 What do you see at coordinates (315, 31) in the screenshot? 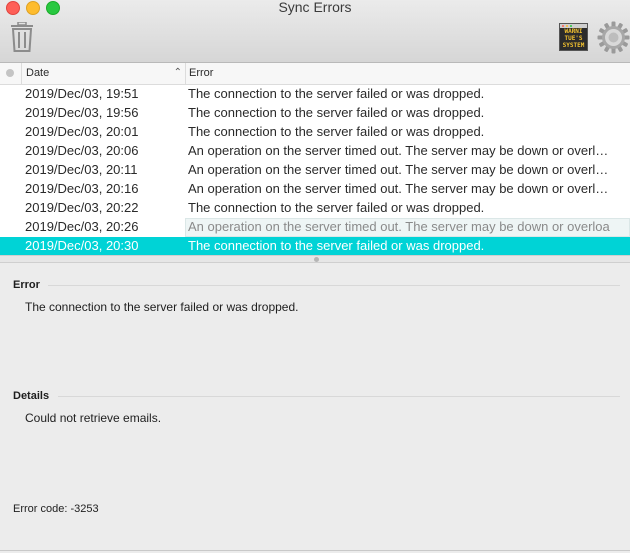
I see `toolbar: Sync Errors WARNI TUE'S SYSTEM` at bounding box center [315, 31].